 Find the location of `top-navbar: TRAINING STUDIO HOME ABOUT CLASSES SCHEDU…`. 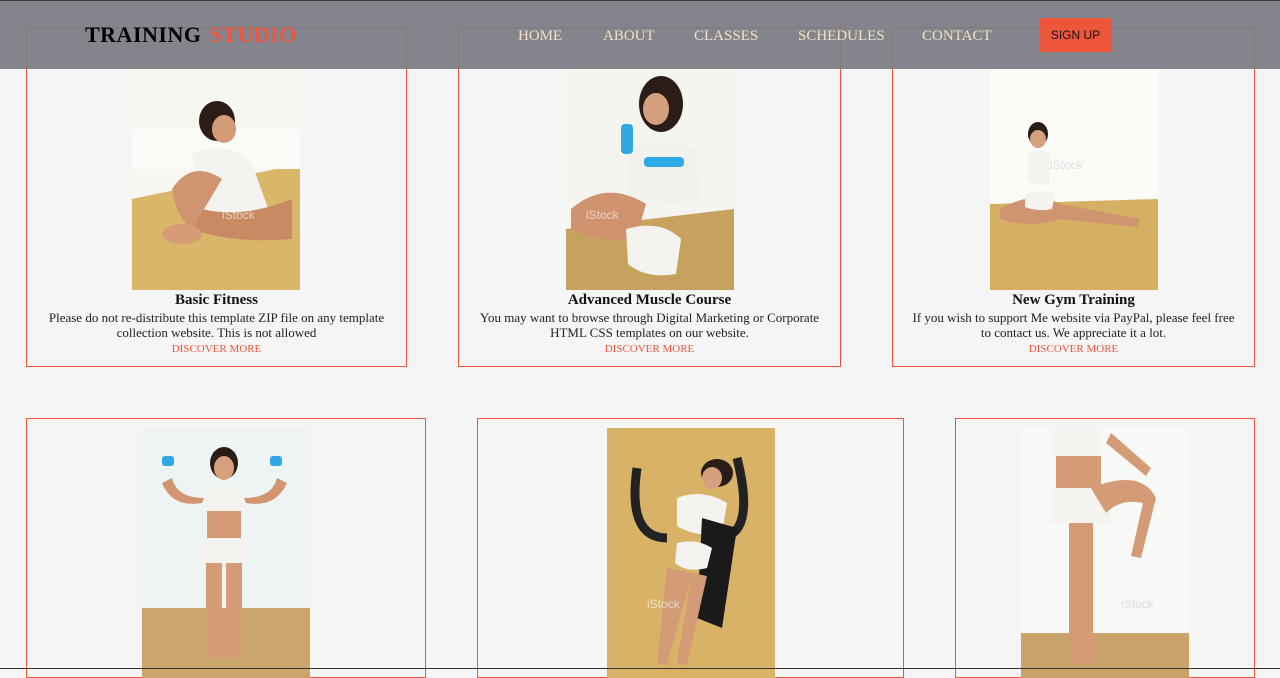

top-navbar: TRAINING STUDIO HOME ABOUT CLASSES SCHEDU… is located at coordinates (640, 34).